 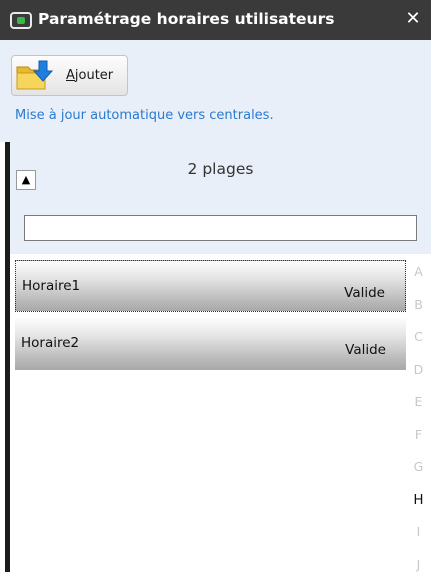 What do you see at coordinates (21, 20) in the screenshot?
I see `screen-icon` at bounding box center [21, 20].